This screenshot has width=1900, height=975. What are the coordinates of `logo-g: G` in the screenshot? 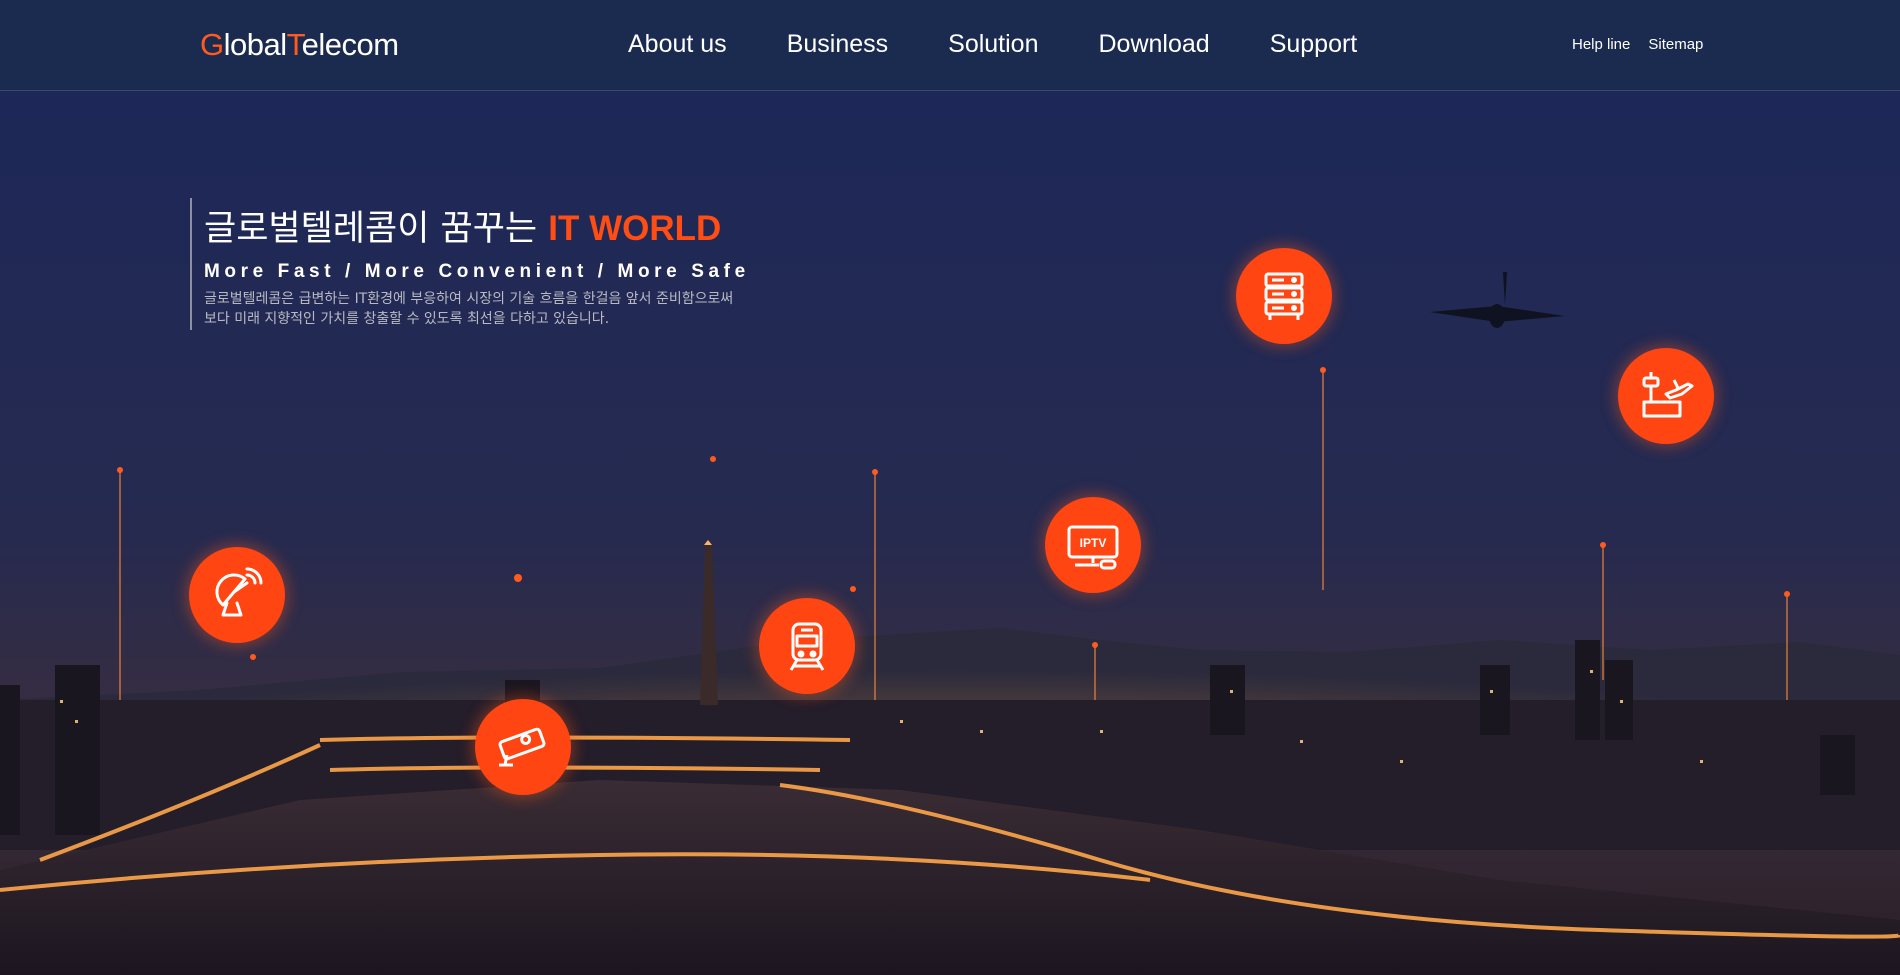 It's located at (212, 44).